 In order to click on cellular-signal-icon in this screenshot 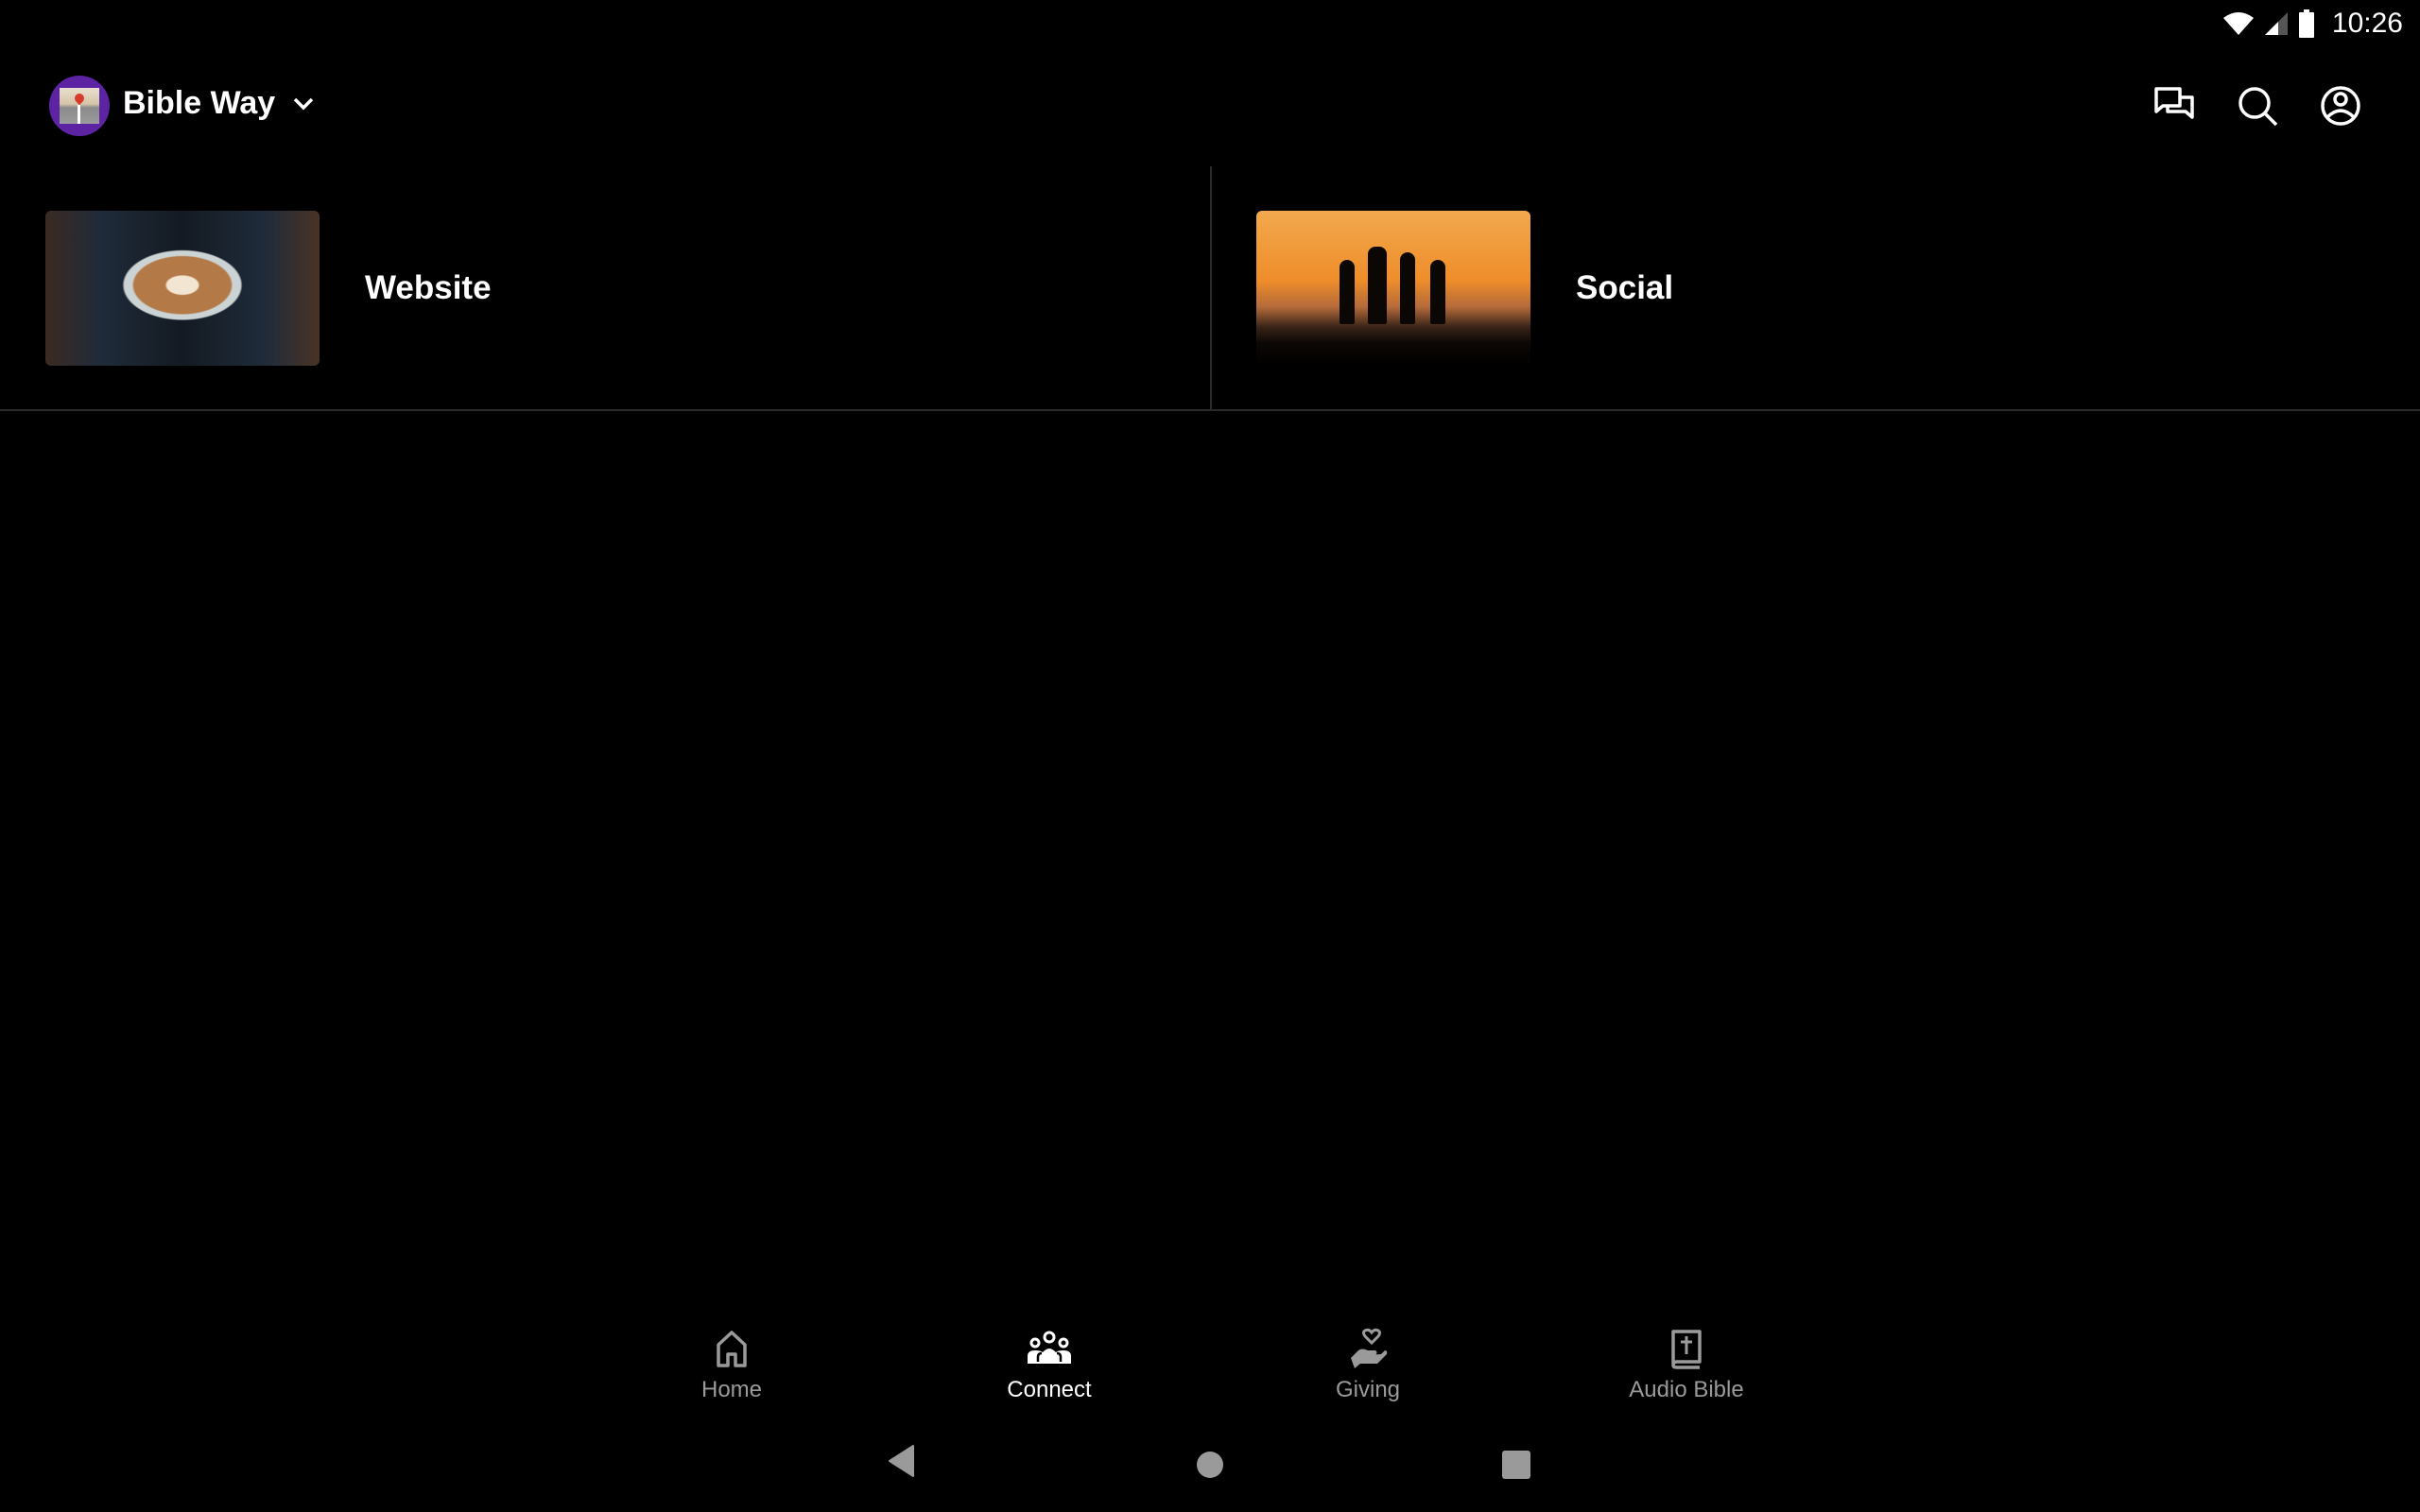, I will do `click(2276, 23)`.